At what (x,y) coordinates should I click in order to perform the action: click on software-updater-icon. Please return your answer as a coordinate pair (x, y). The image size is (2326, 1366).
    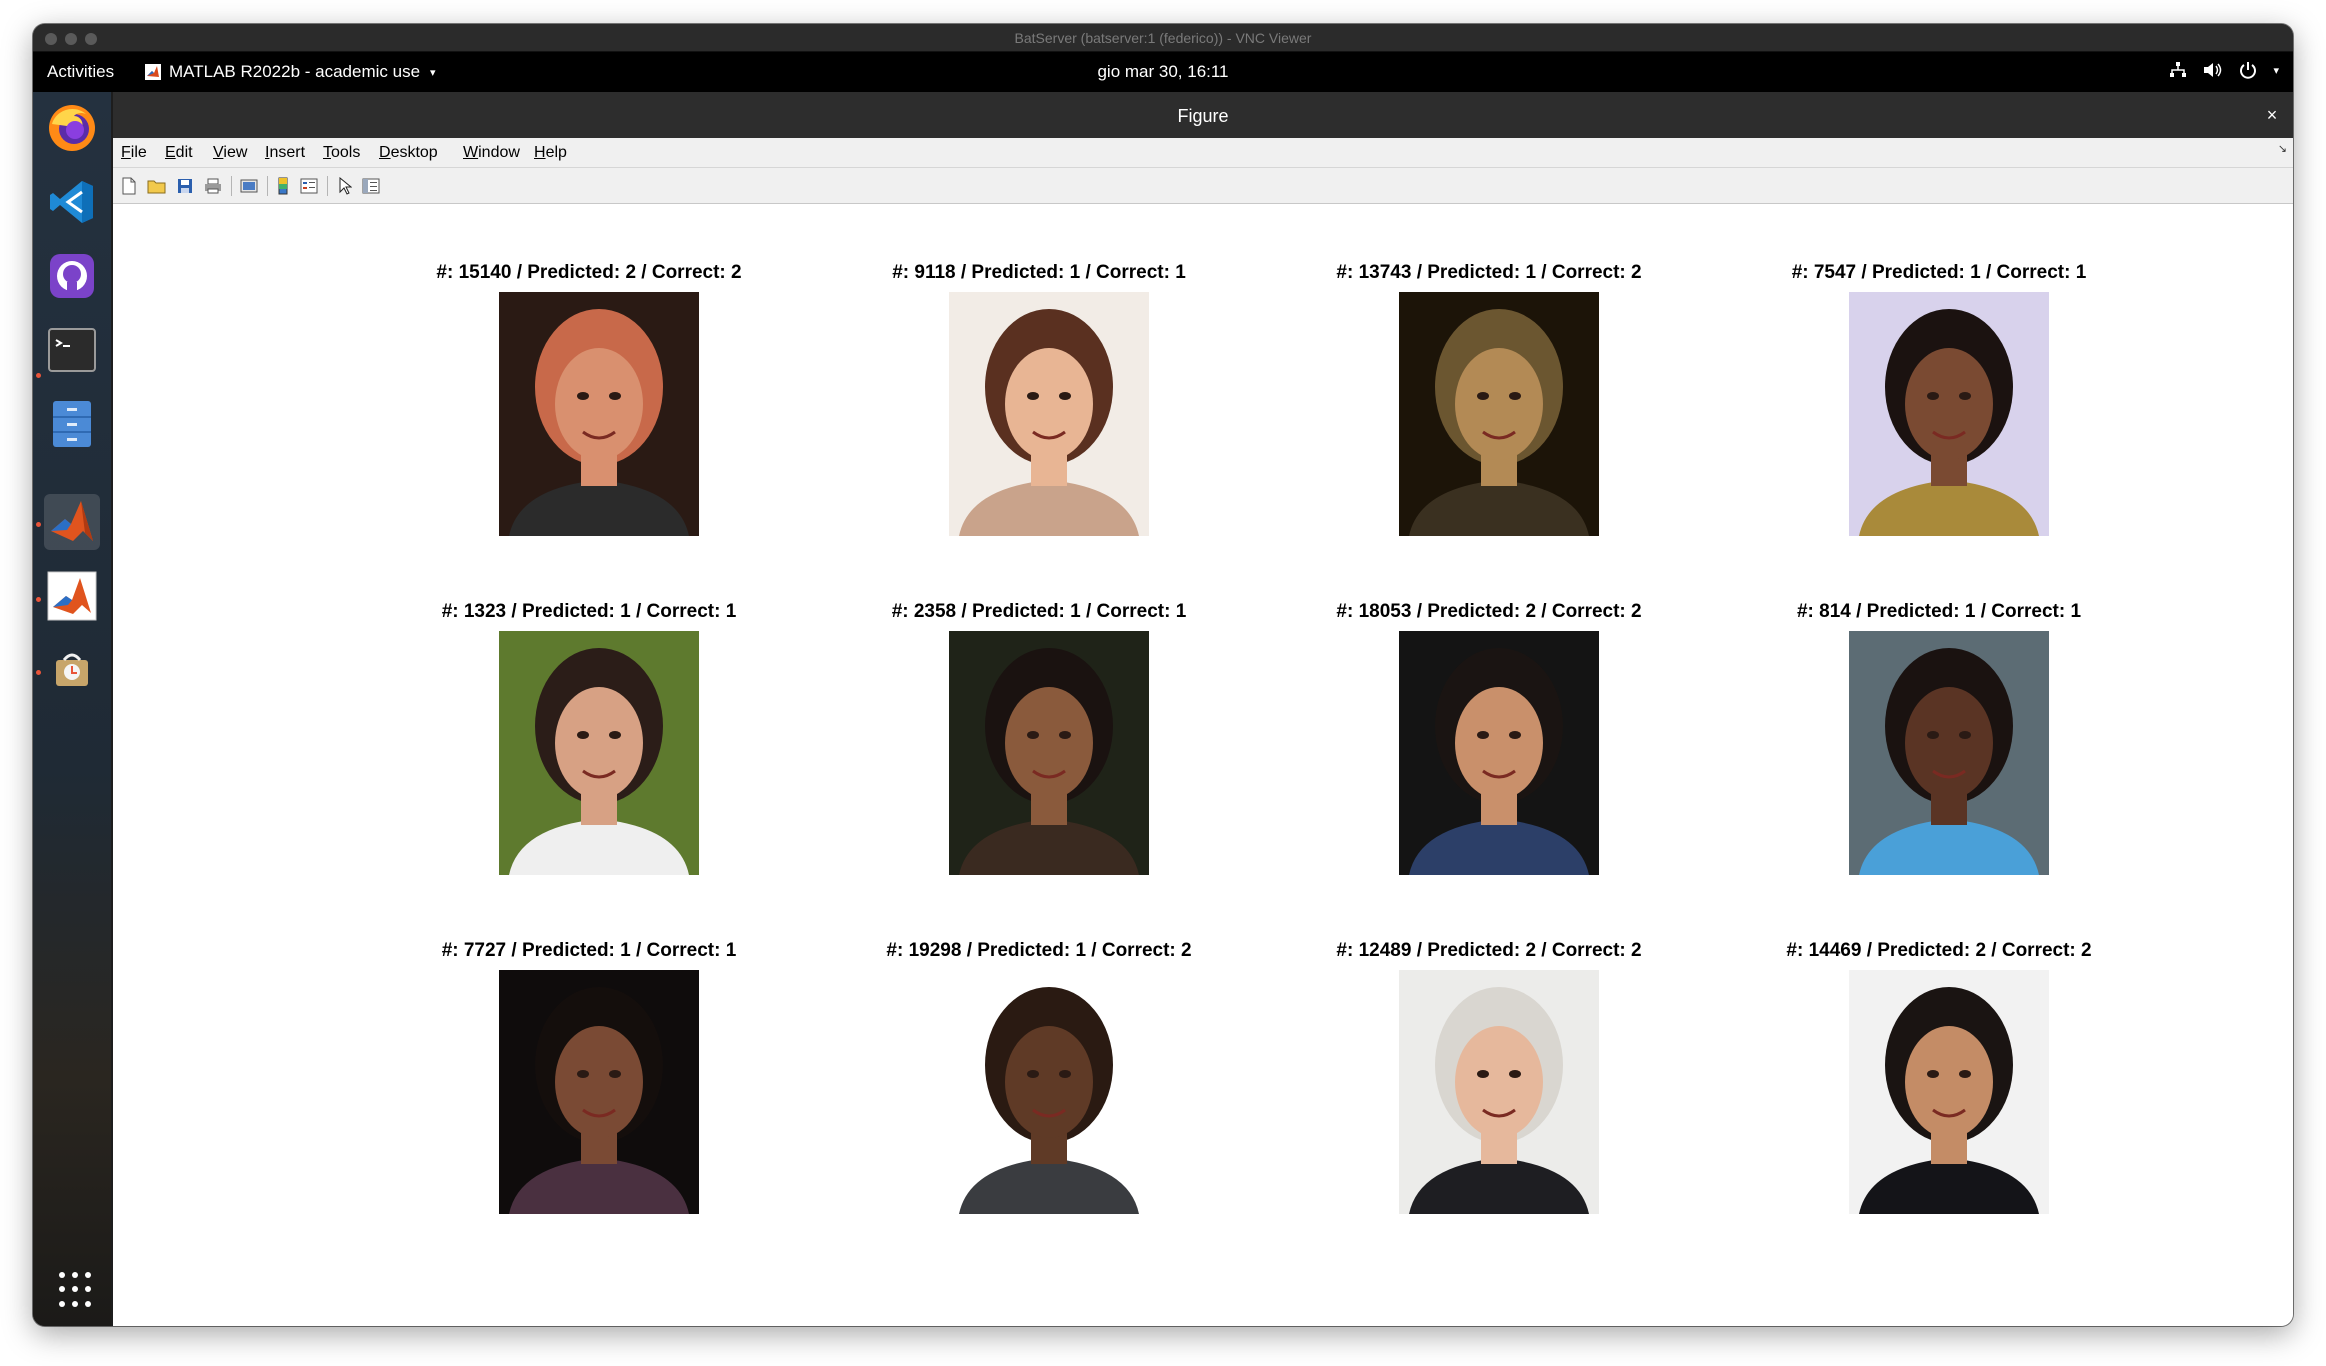
    Looking at the image, I should click on (72, 669).